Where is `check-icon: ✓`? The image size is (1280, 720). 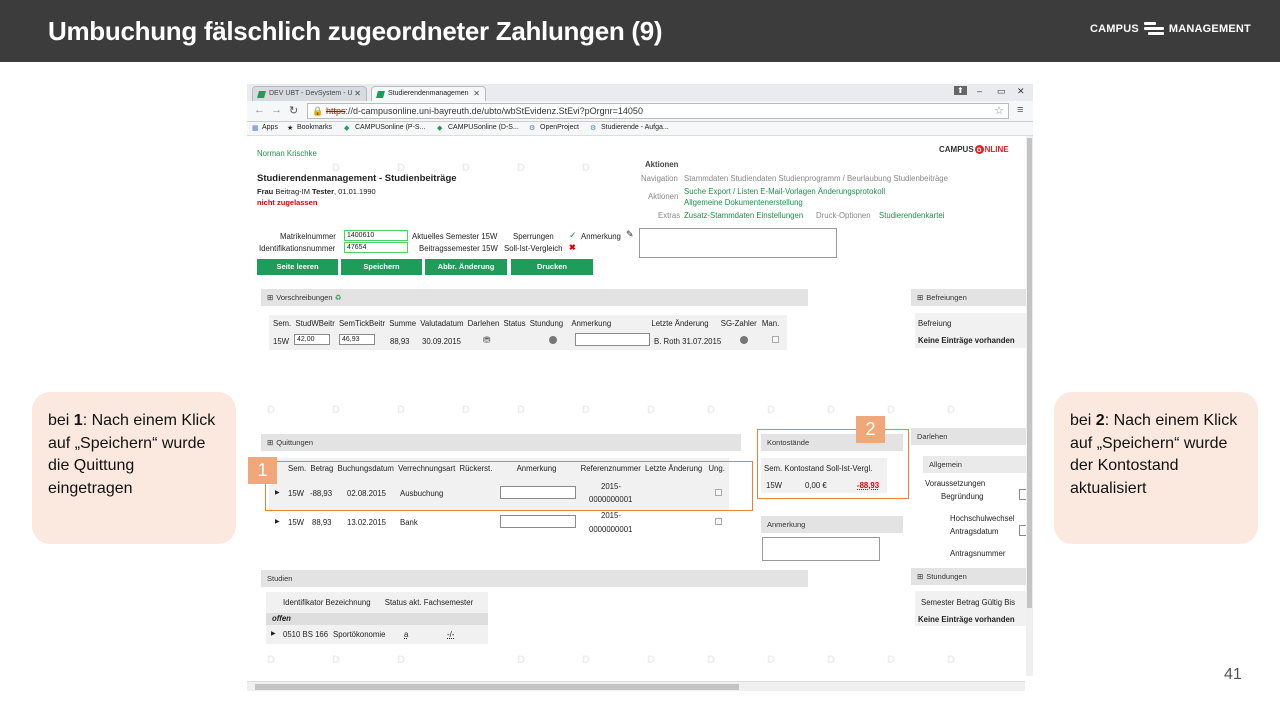
check-icon: ✓ is located at coordinates (573, 235).